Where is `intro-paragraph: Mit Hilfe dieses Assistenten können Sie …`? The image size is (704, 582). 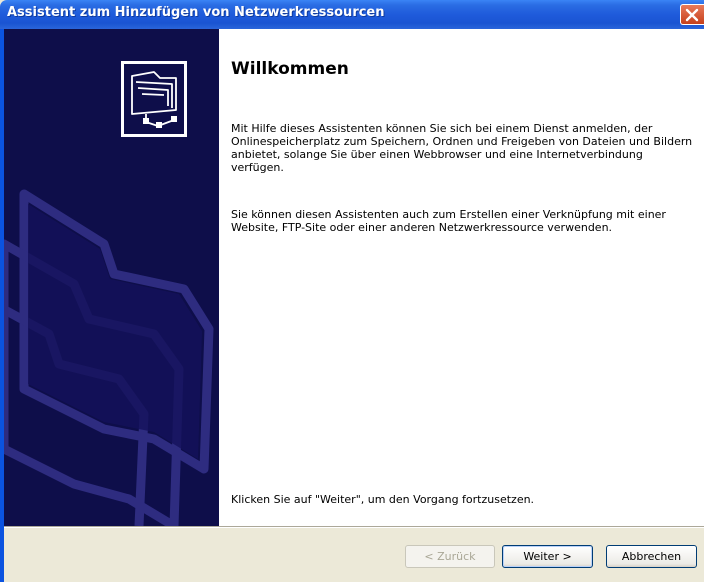 intro-paragraph: Mit Hilfe dieses Assistenten können Sie … is located at coordinates (462, 148).